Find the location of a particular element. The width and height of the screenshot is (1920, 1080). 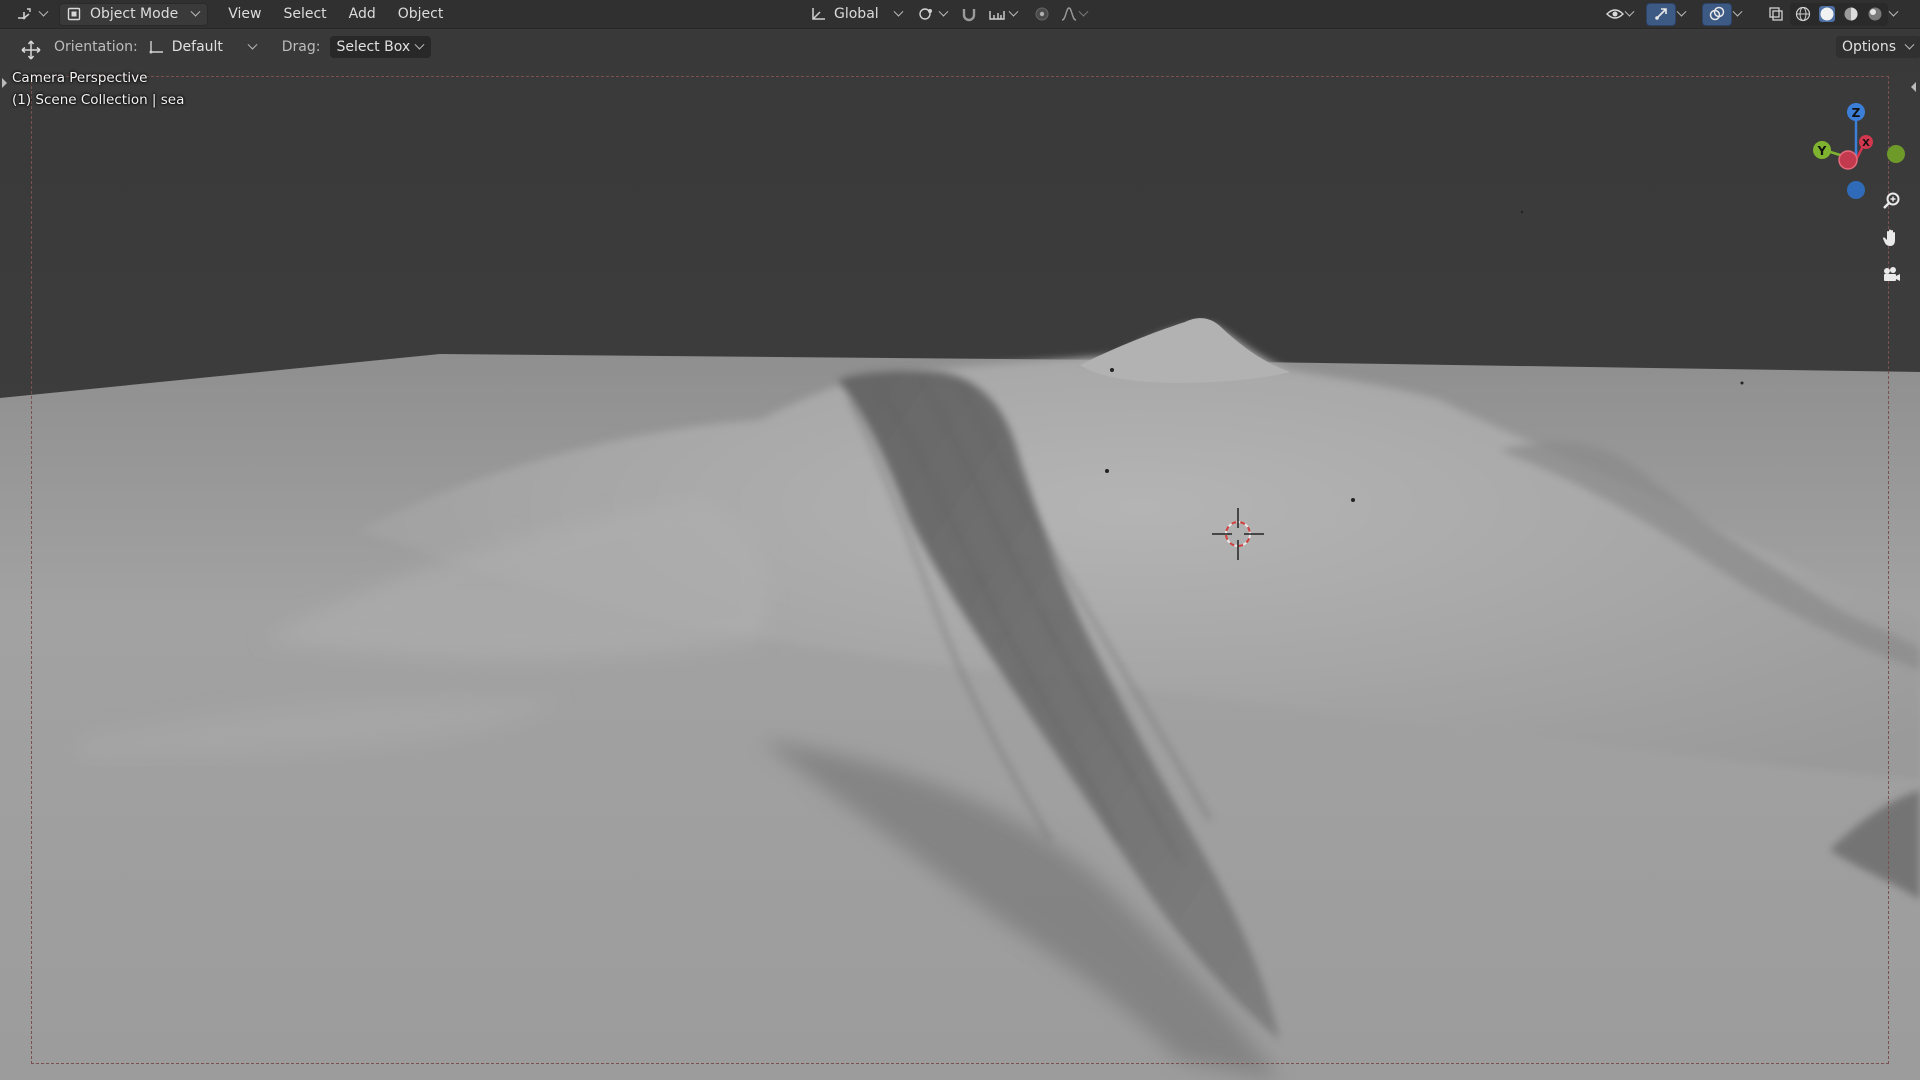

gizmo-y-label: Y is located at coordinates (1822, 151).